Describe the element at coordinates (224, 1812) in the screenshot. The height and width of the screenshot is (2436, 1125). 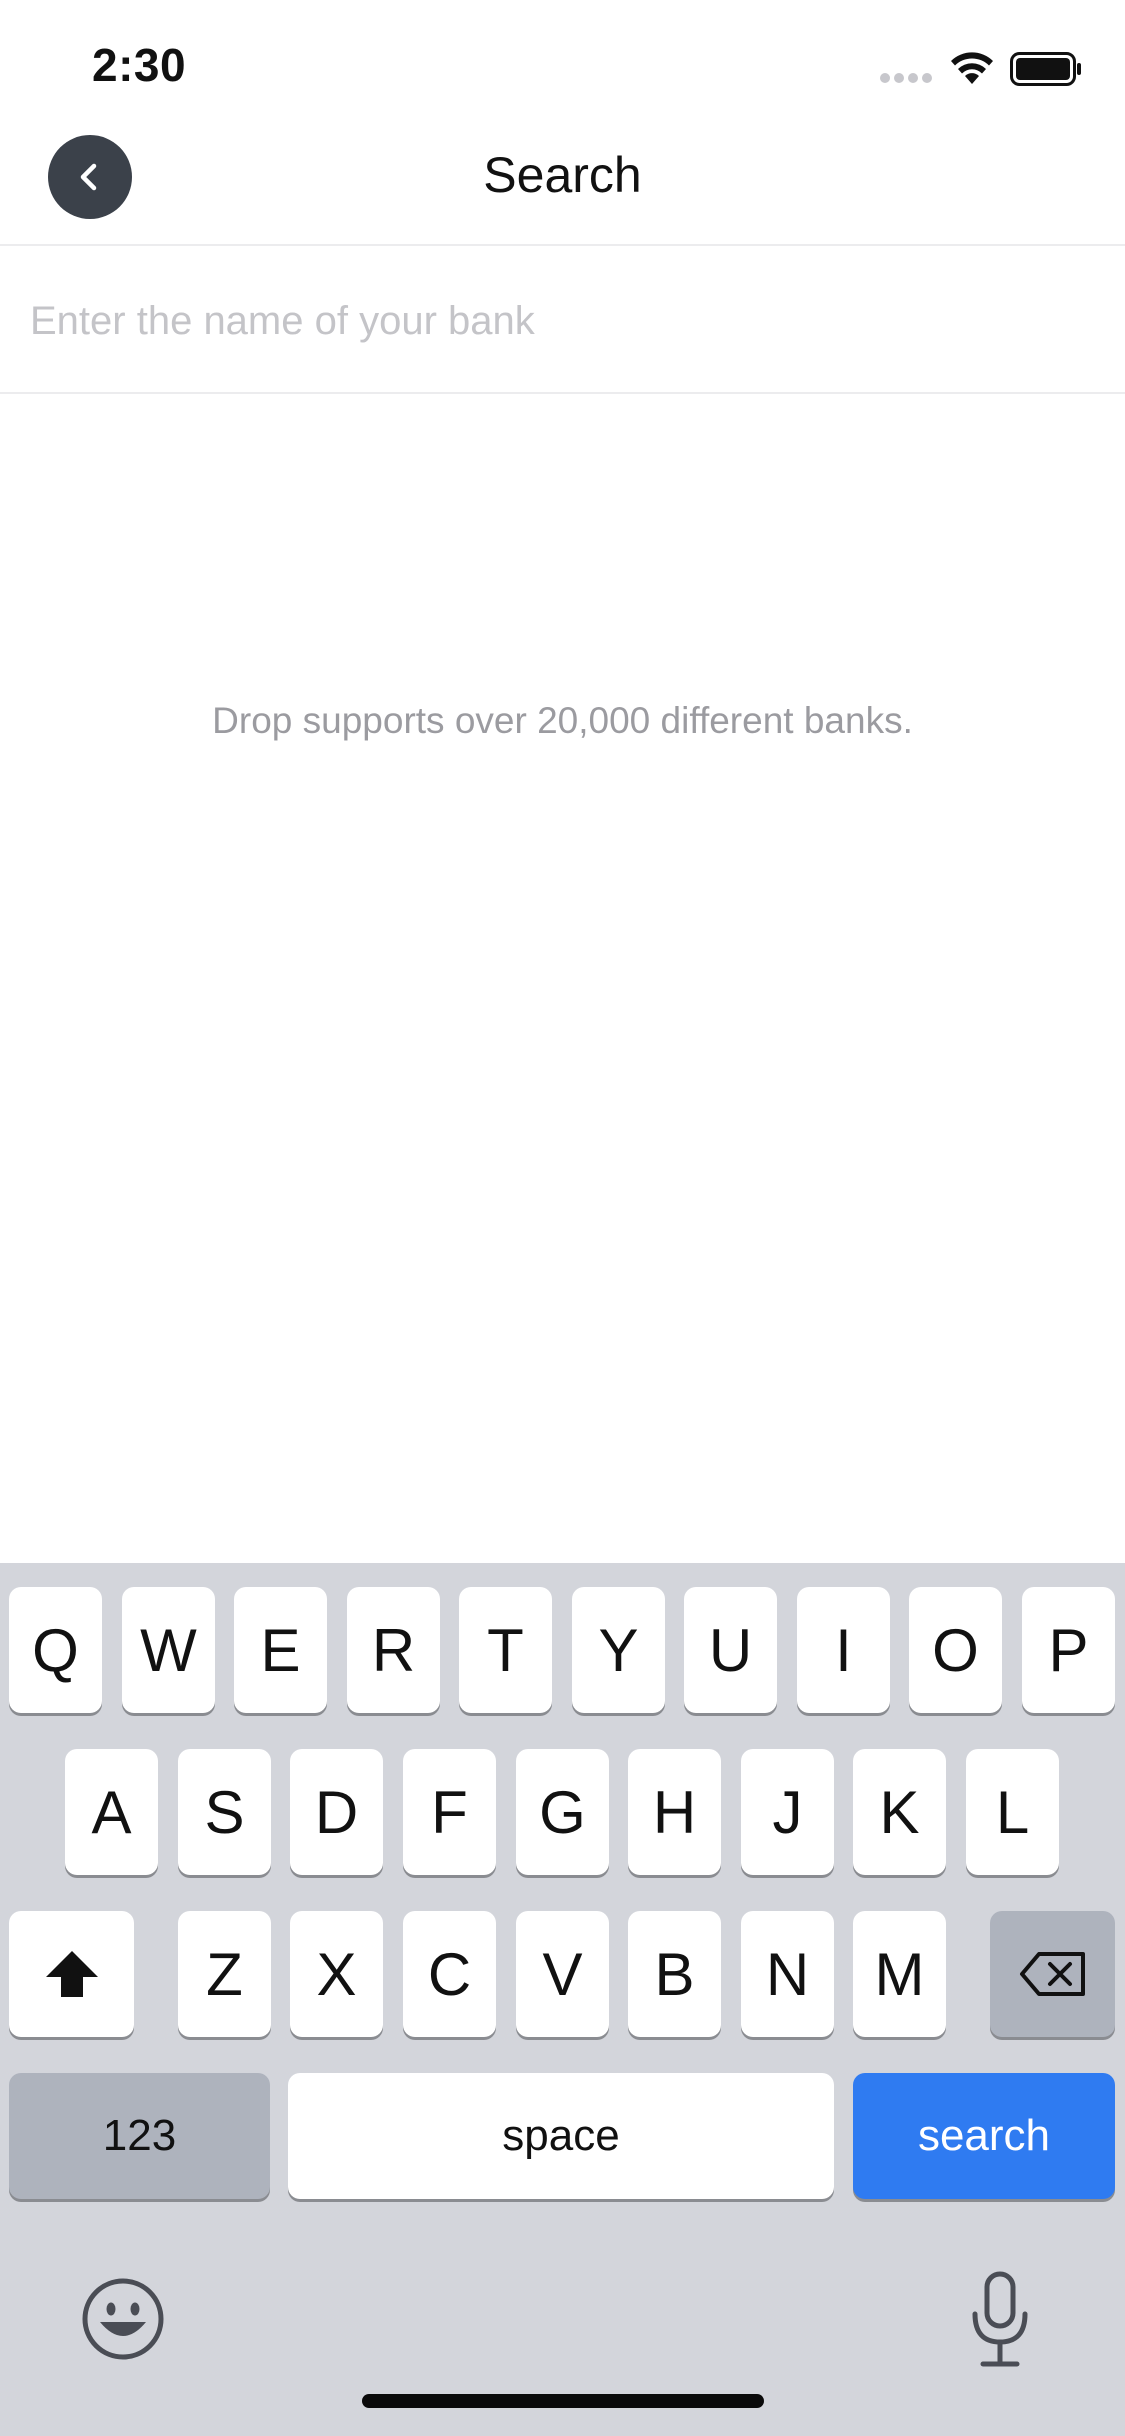
I see `key-s: S` at that location.